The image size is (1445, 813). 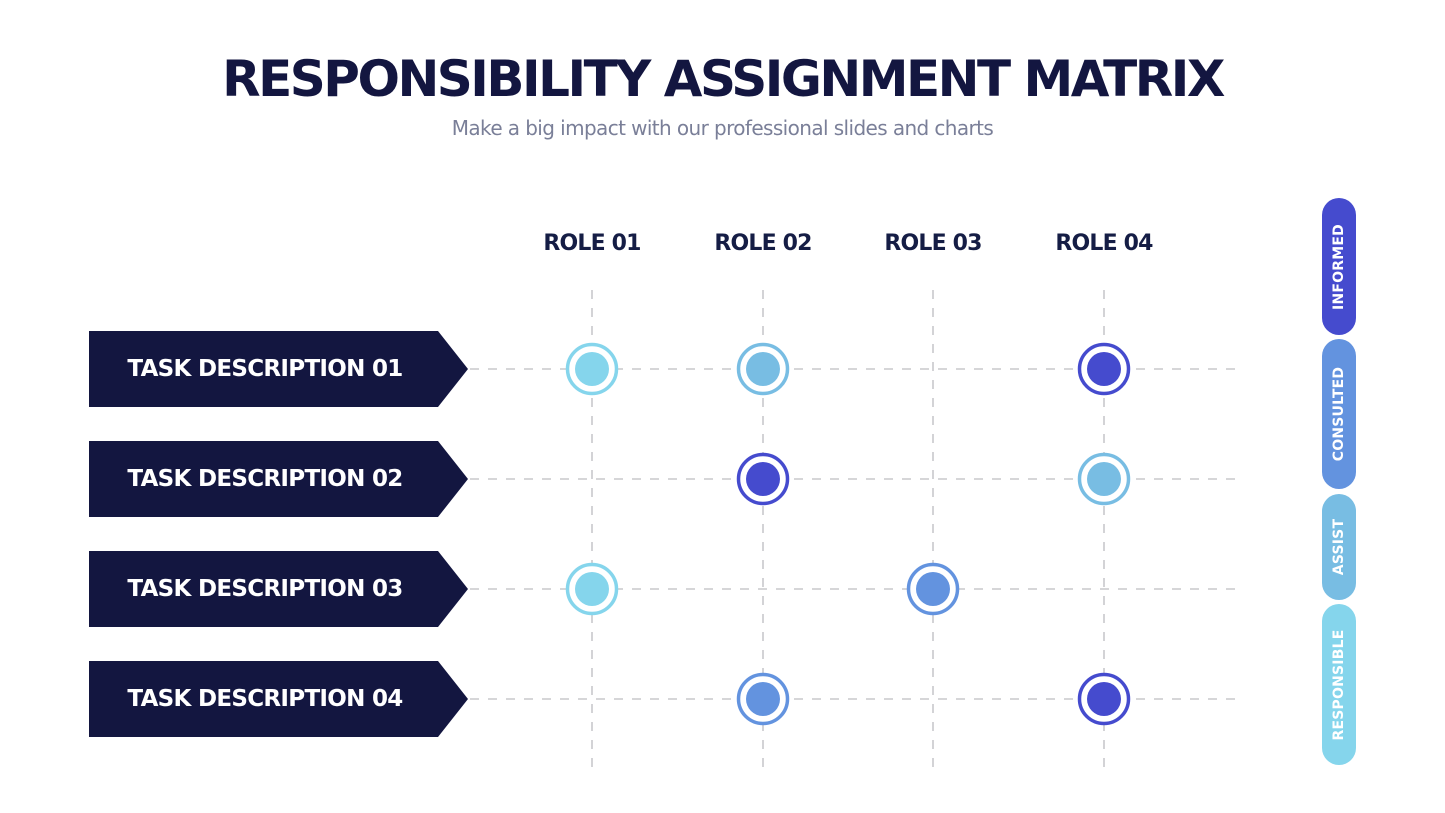 I want to click on task-row-label: TASK DESCRIPTION 01, so click(x=278, y=369).